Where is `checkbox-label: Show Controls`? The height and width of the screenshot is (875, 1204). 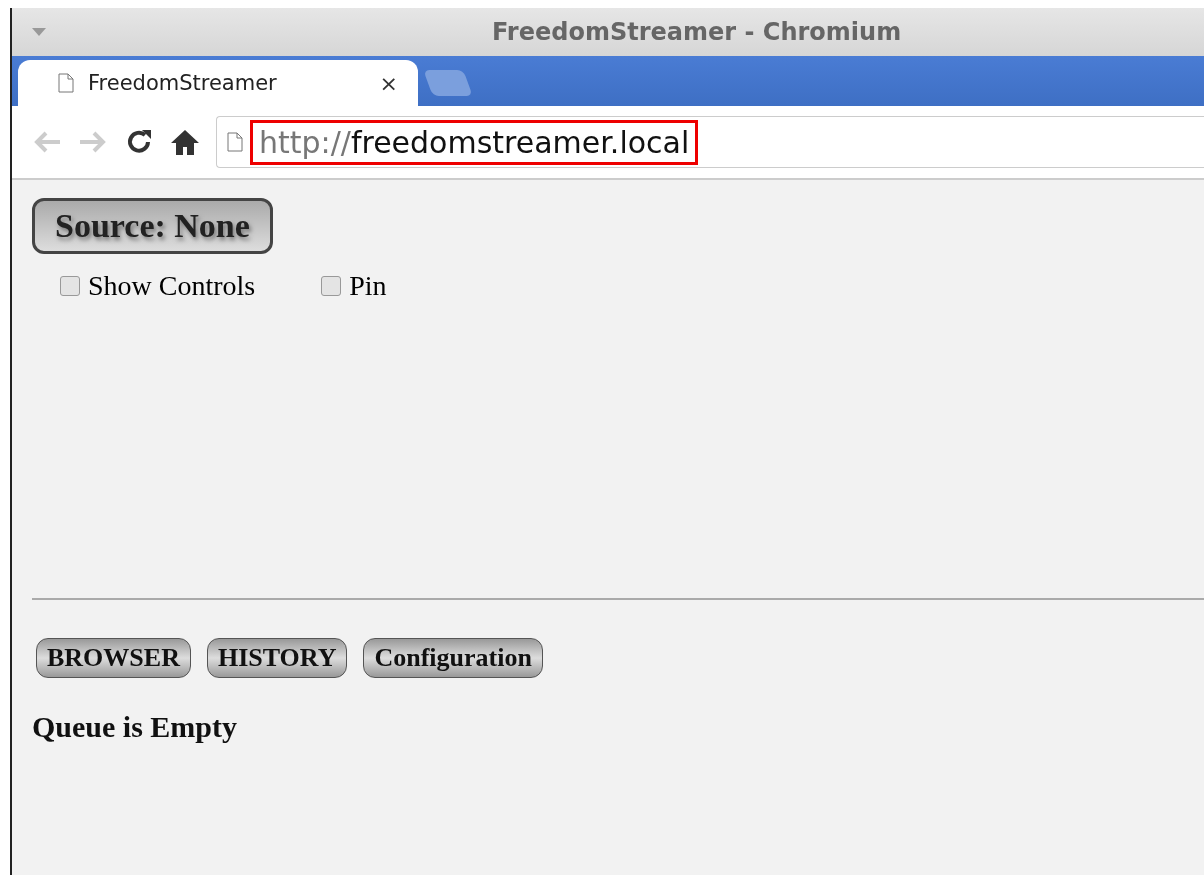
checkbox-label: Show Controls is located at coordinates (172, 286).